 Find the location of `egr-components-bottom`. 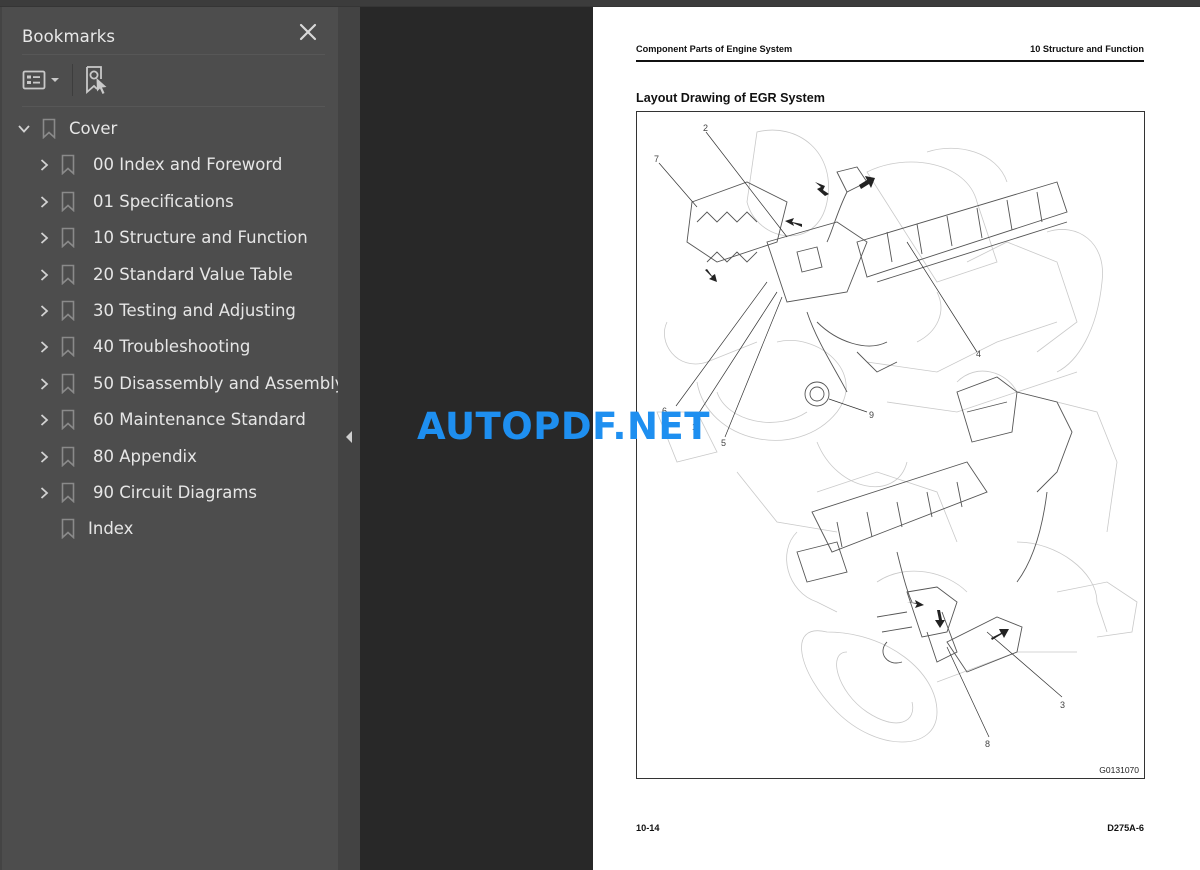

egr-components-bottom is located at coordinates (934, 524).